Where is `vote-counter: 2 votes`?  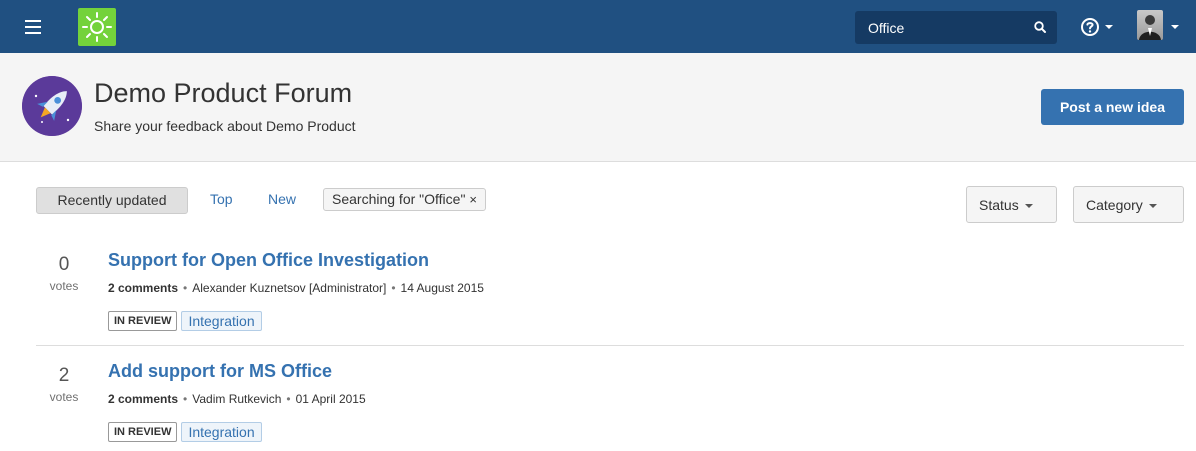
vote-counter: 2 votes is located at coordinates (64, 384).